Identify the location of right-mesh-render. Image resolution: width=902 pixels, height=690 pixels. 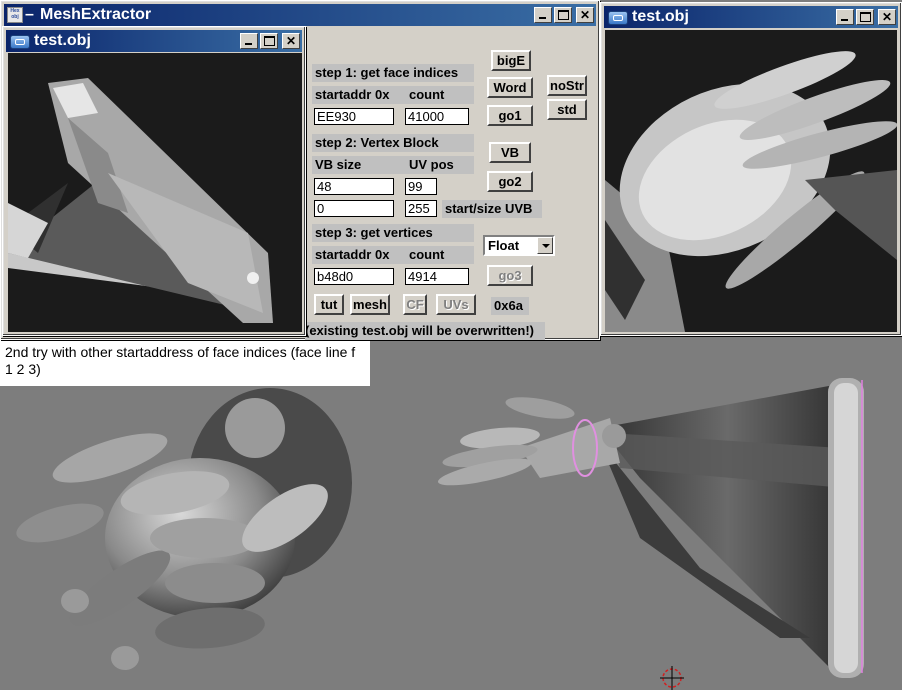
(751, 191).